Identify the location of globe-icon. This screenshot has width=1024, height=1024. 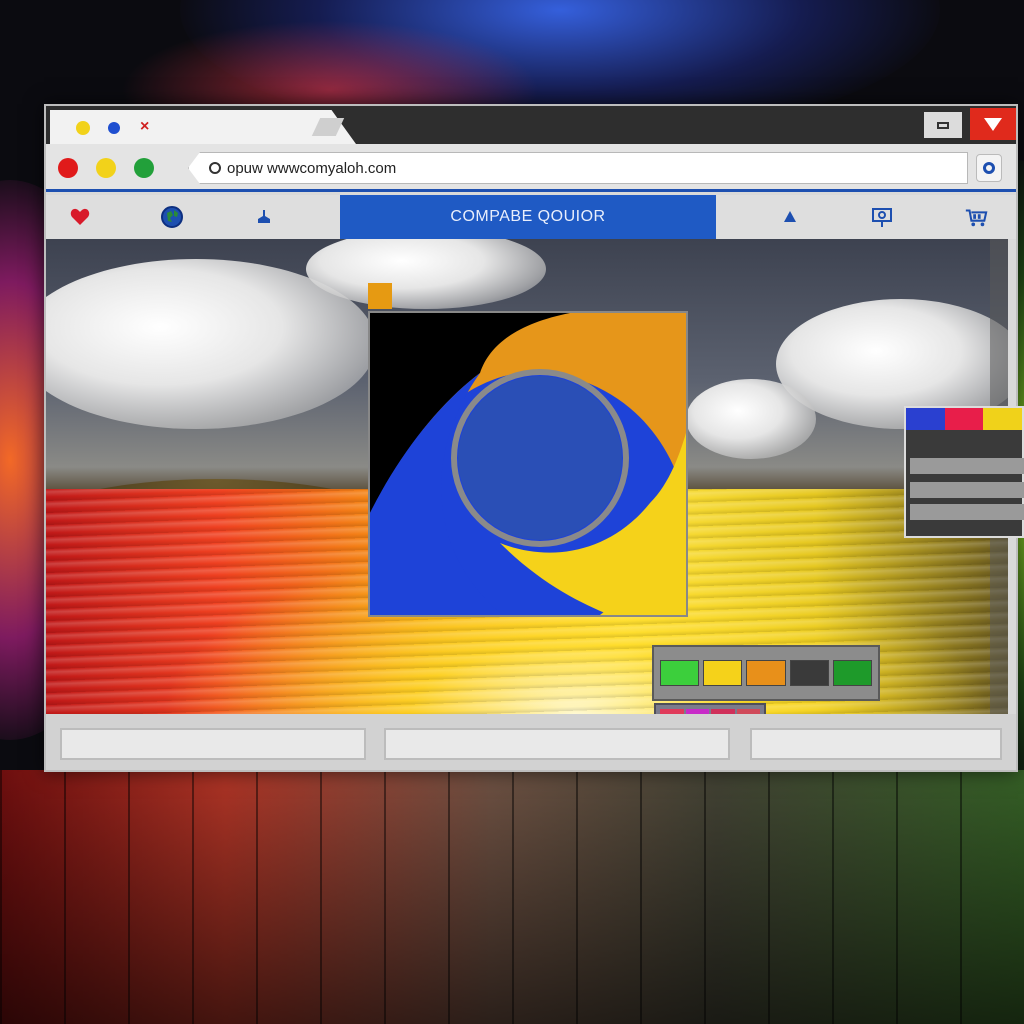
(172, 217).